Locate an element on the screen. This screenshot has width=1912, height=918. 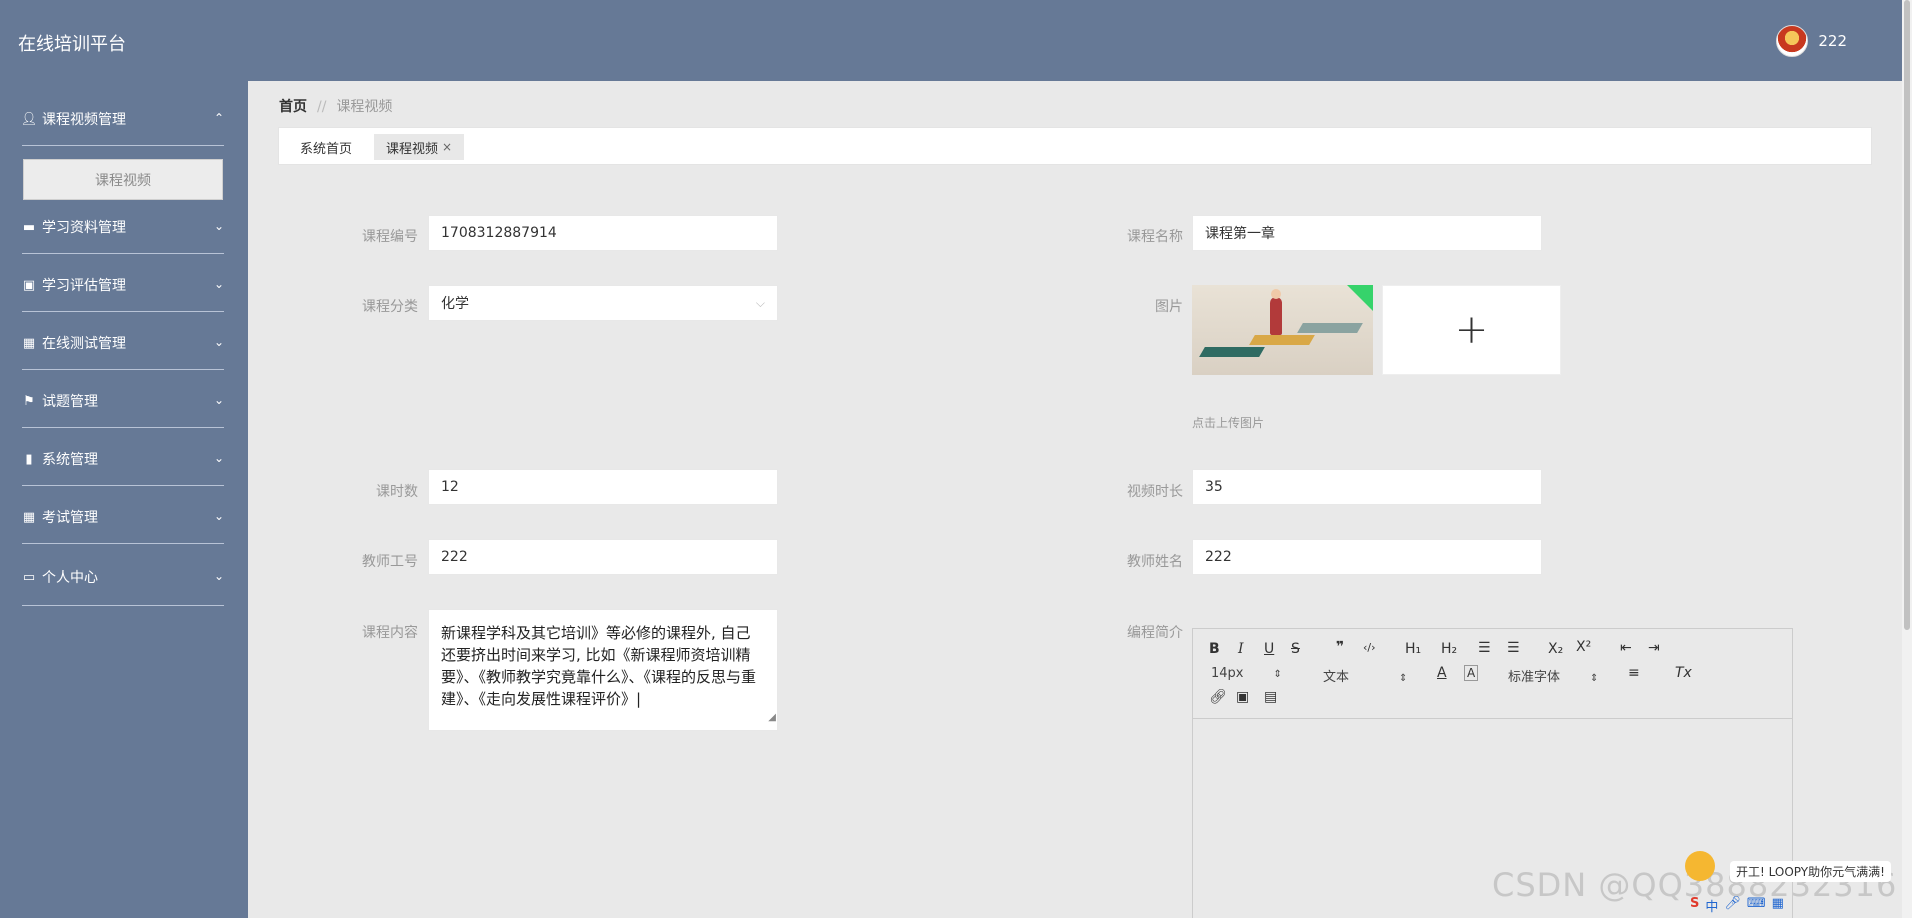
strike-icon: S is located at coordinates (1295, 649).